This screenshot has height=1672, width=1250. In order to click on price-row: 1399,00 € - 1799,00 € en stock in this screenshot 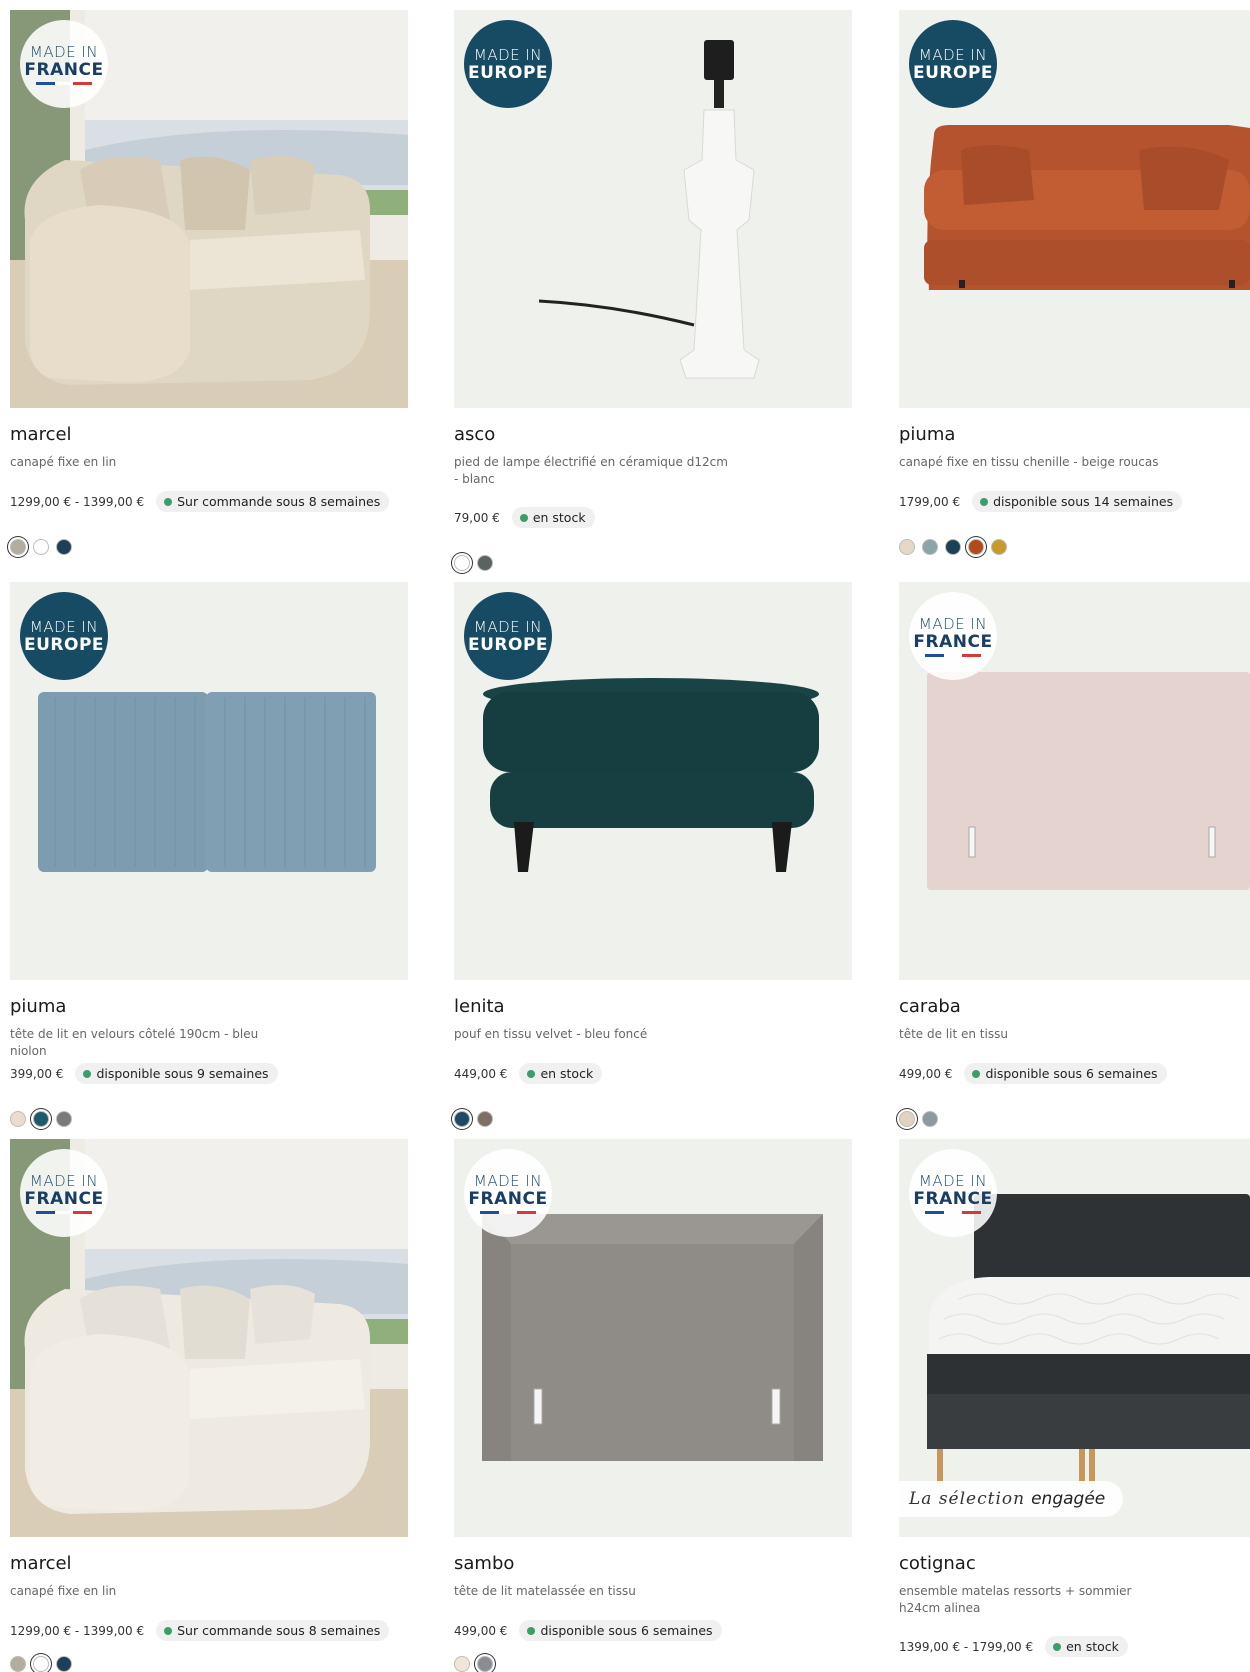, I will do `click(1013, 1646)`.